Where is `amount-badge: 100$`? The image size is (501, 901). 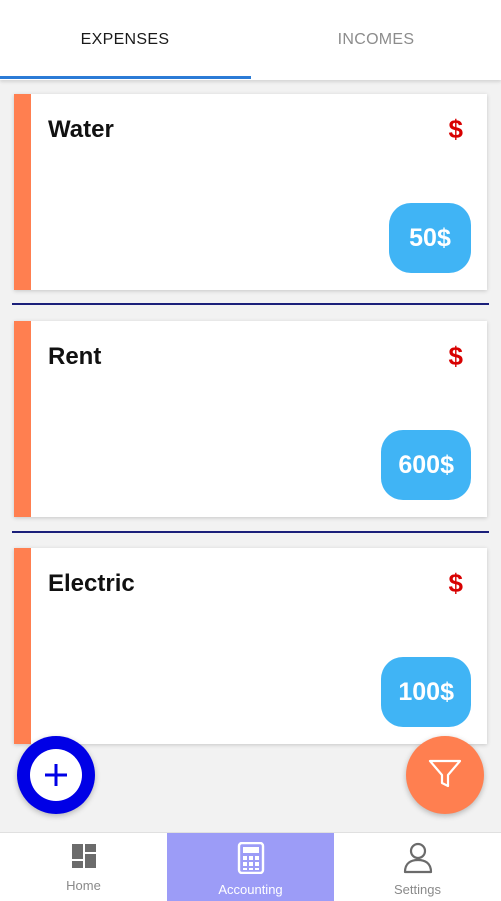
amount-badge: 100$ is located at coordinates (426, 692).